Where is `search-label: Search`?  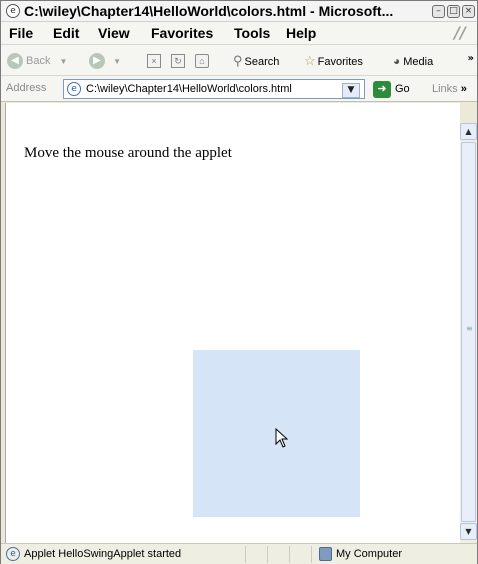 search-label: Search is located at coordinates (262, 62).